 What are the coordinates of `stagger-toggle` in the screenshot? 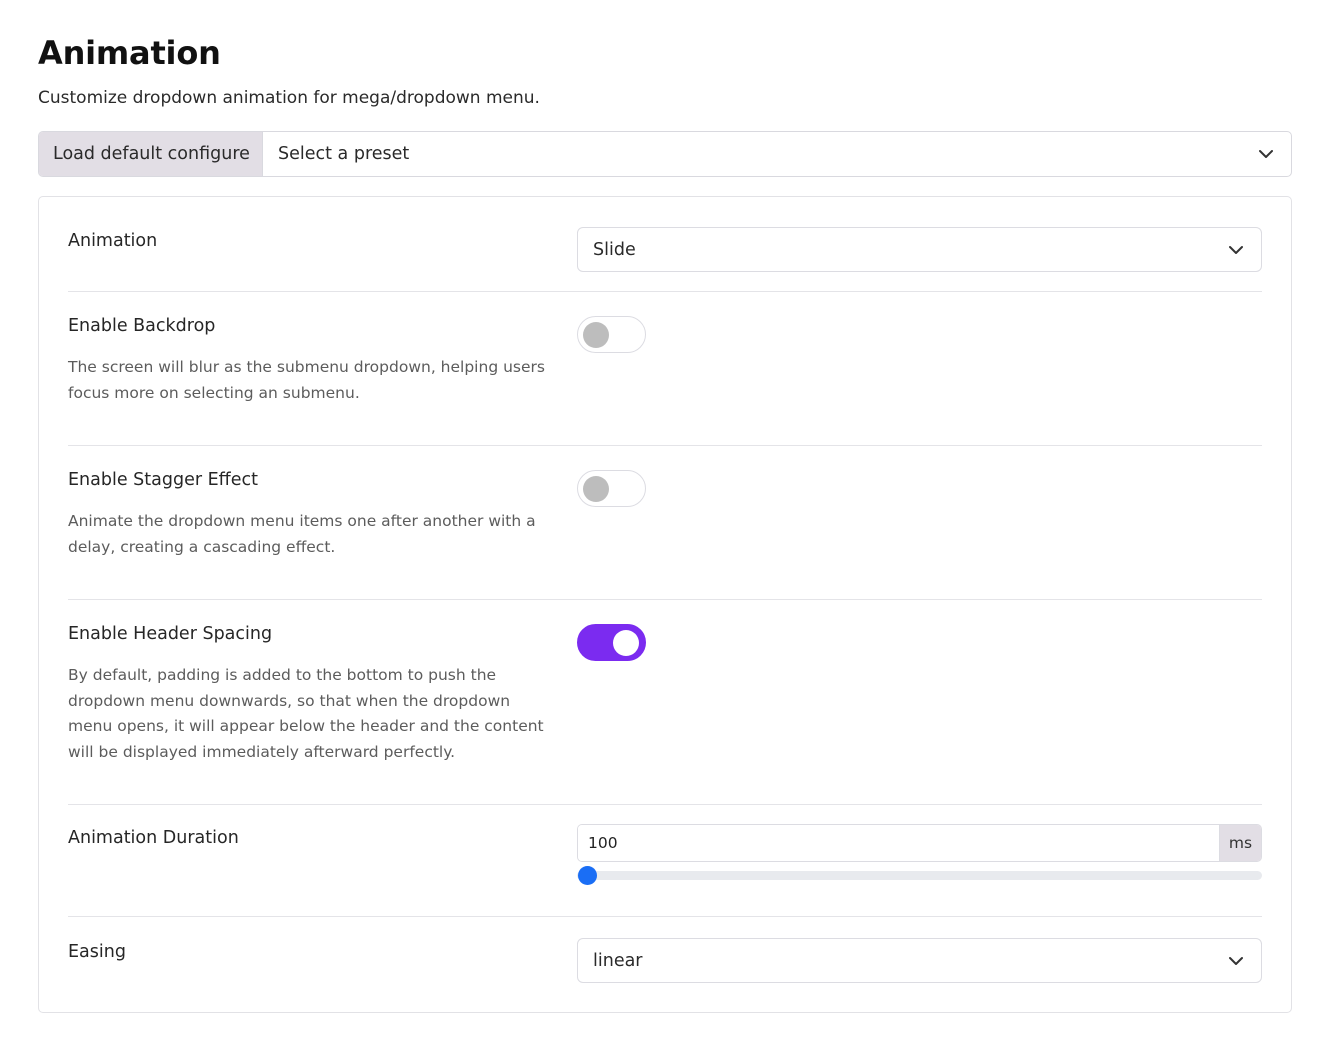 It's located at (611, 488).